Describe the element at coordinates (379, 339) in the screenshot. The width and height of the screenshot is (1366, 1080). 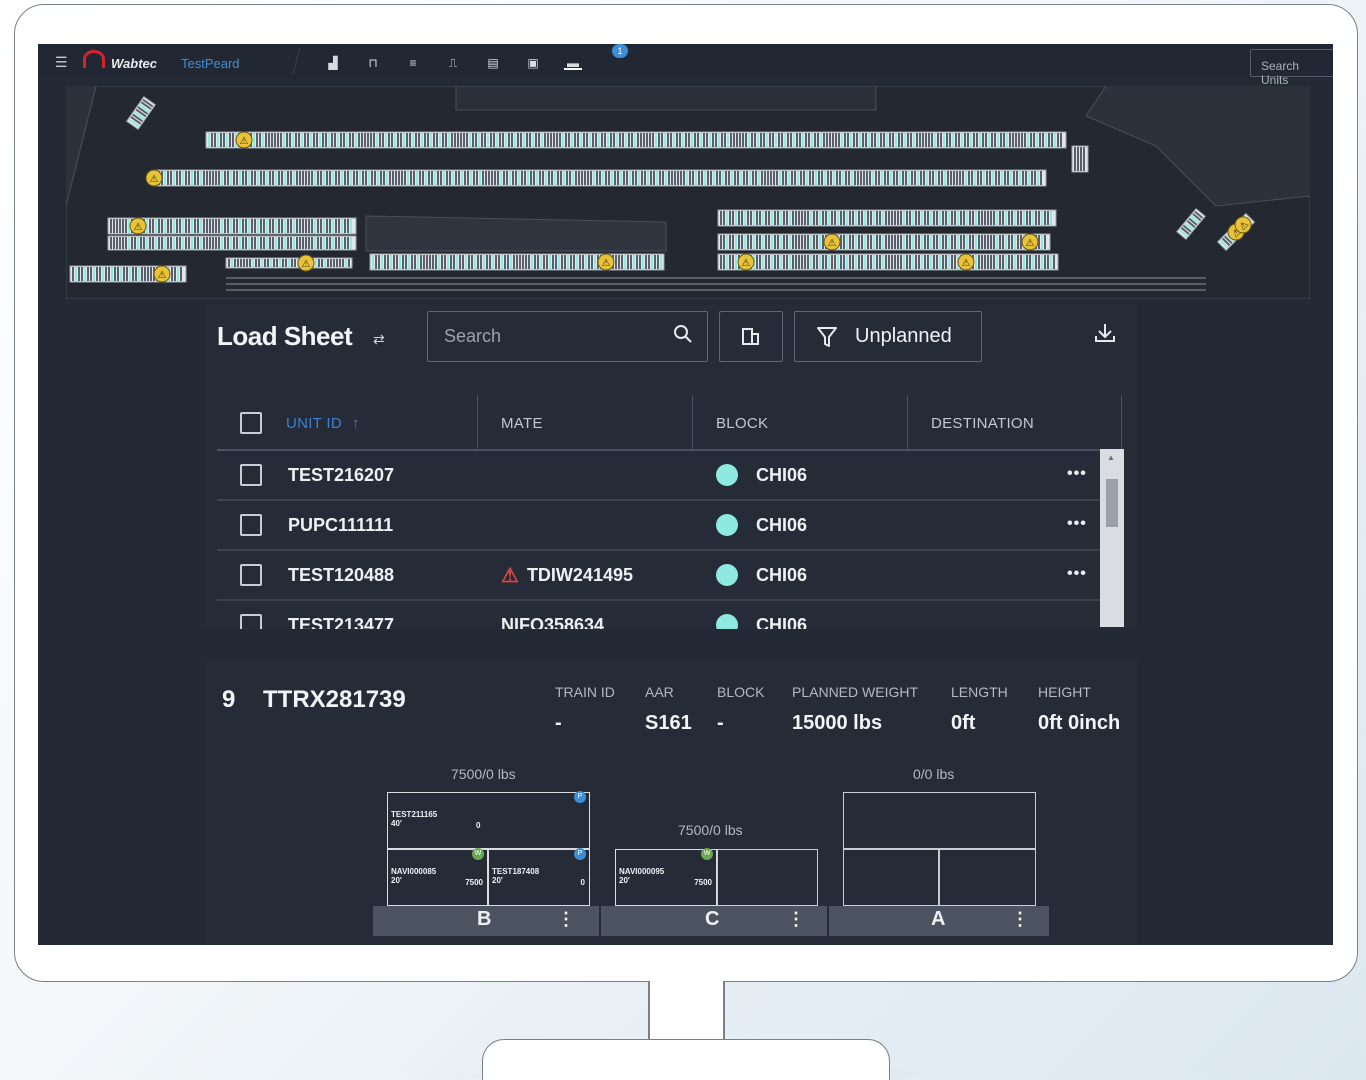
I see `sliders-icon: ⇄` at that location.